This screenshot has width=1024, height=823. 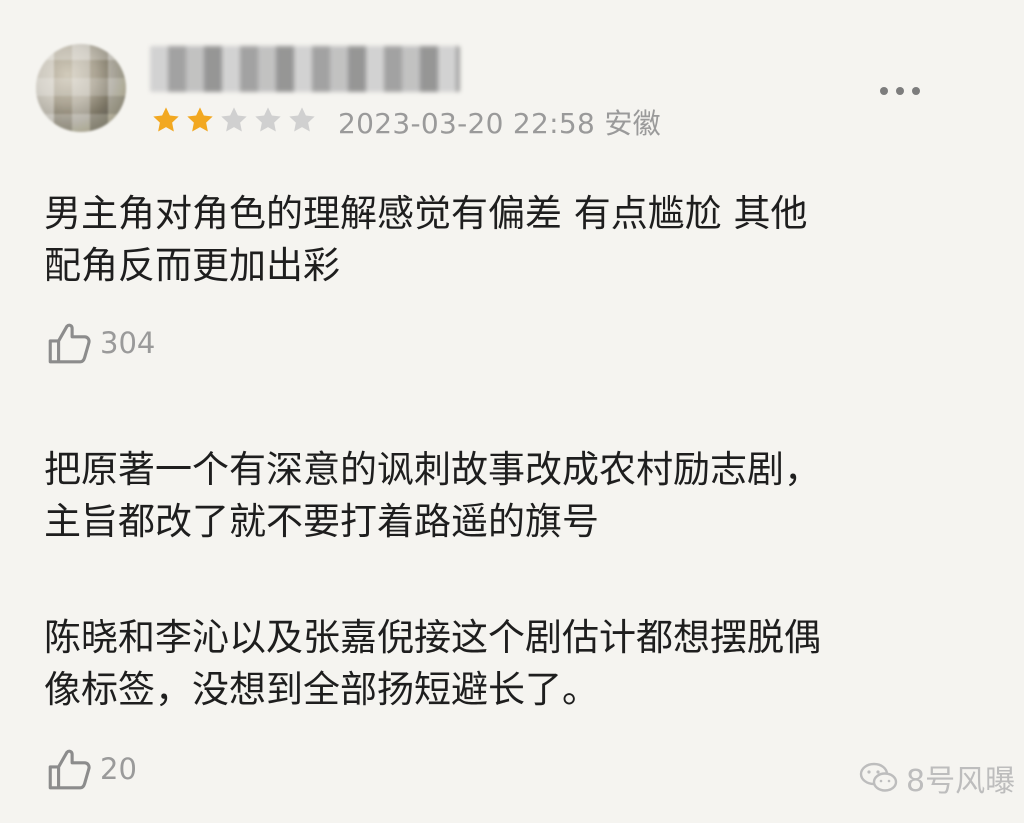 I want to click on review-meta: 2023-03-20 22:58 安徽, so click(x=499, y=123).